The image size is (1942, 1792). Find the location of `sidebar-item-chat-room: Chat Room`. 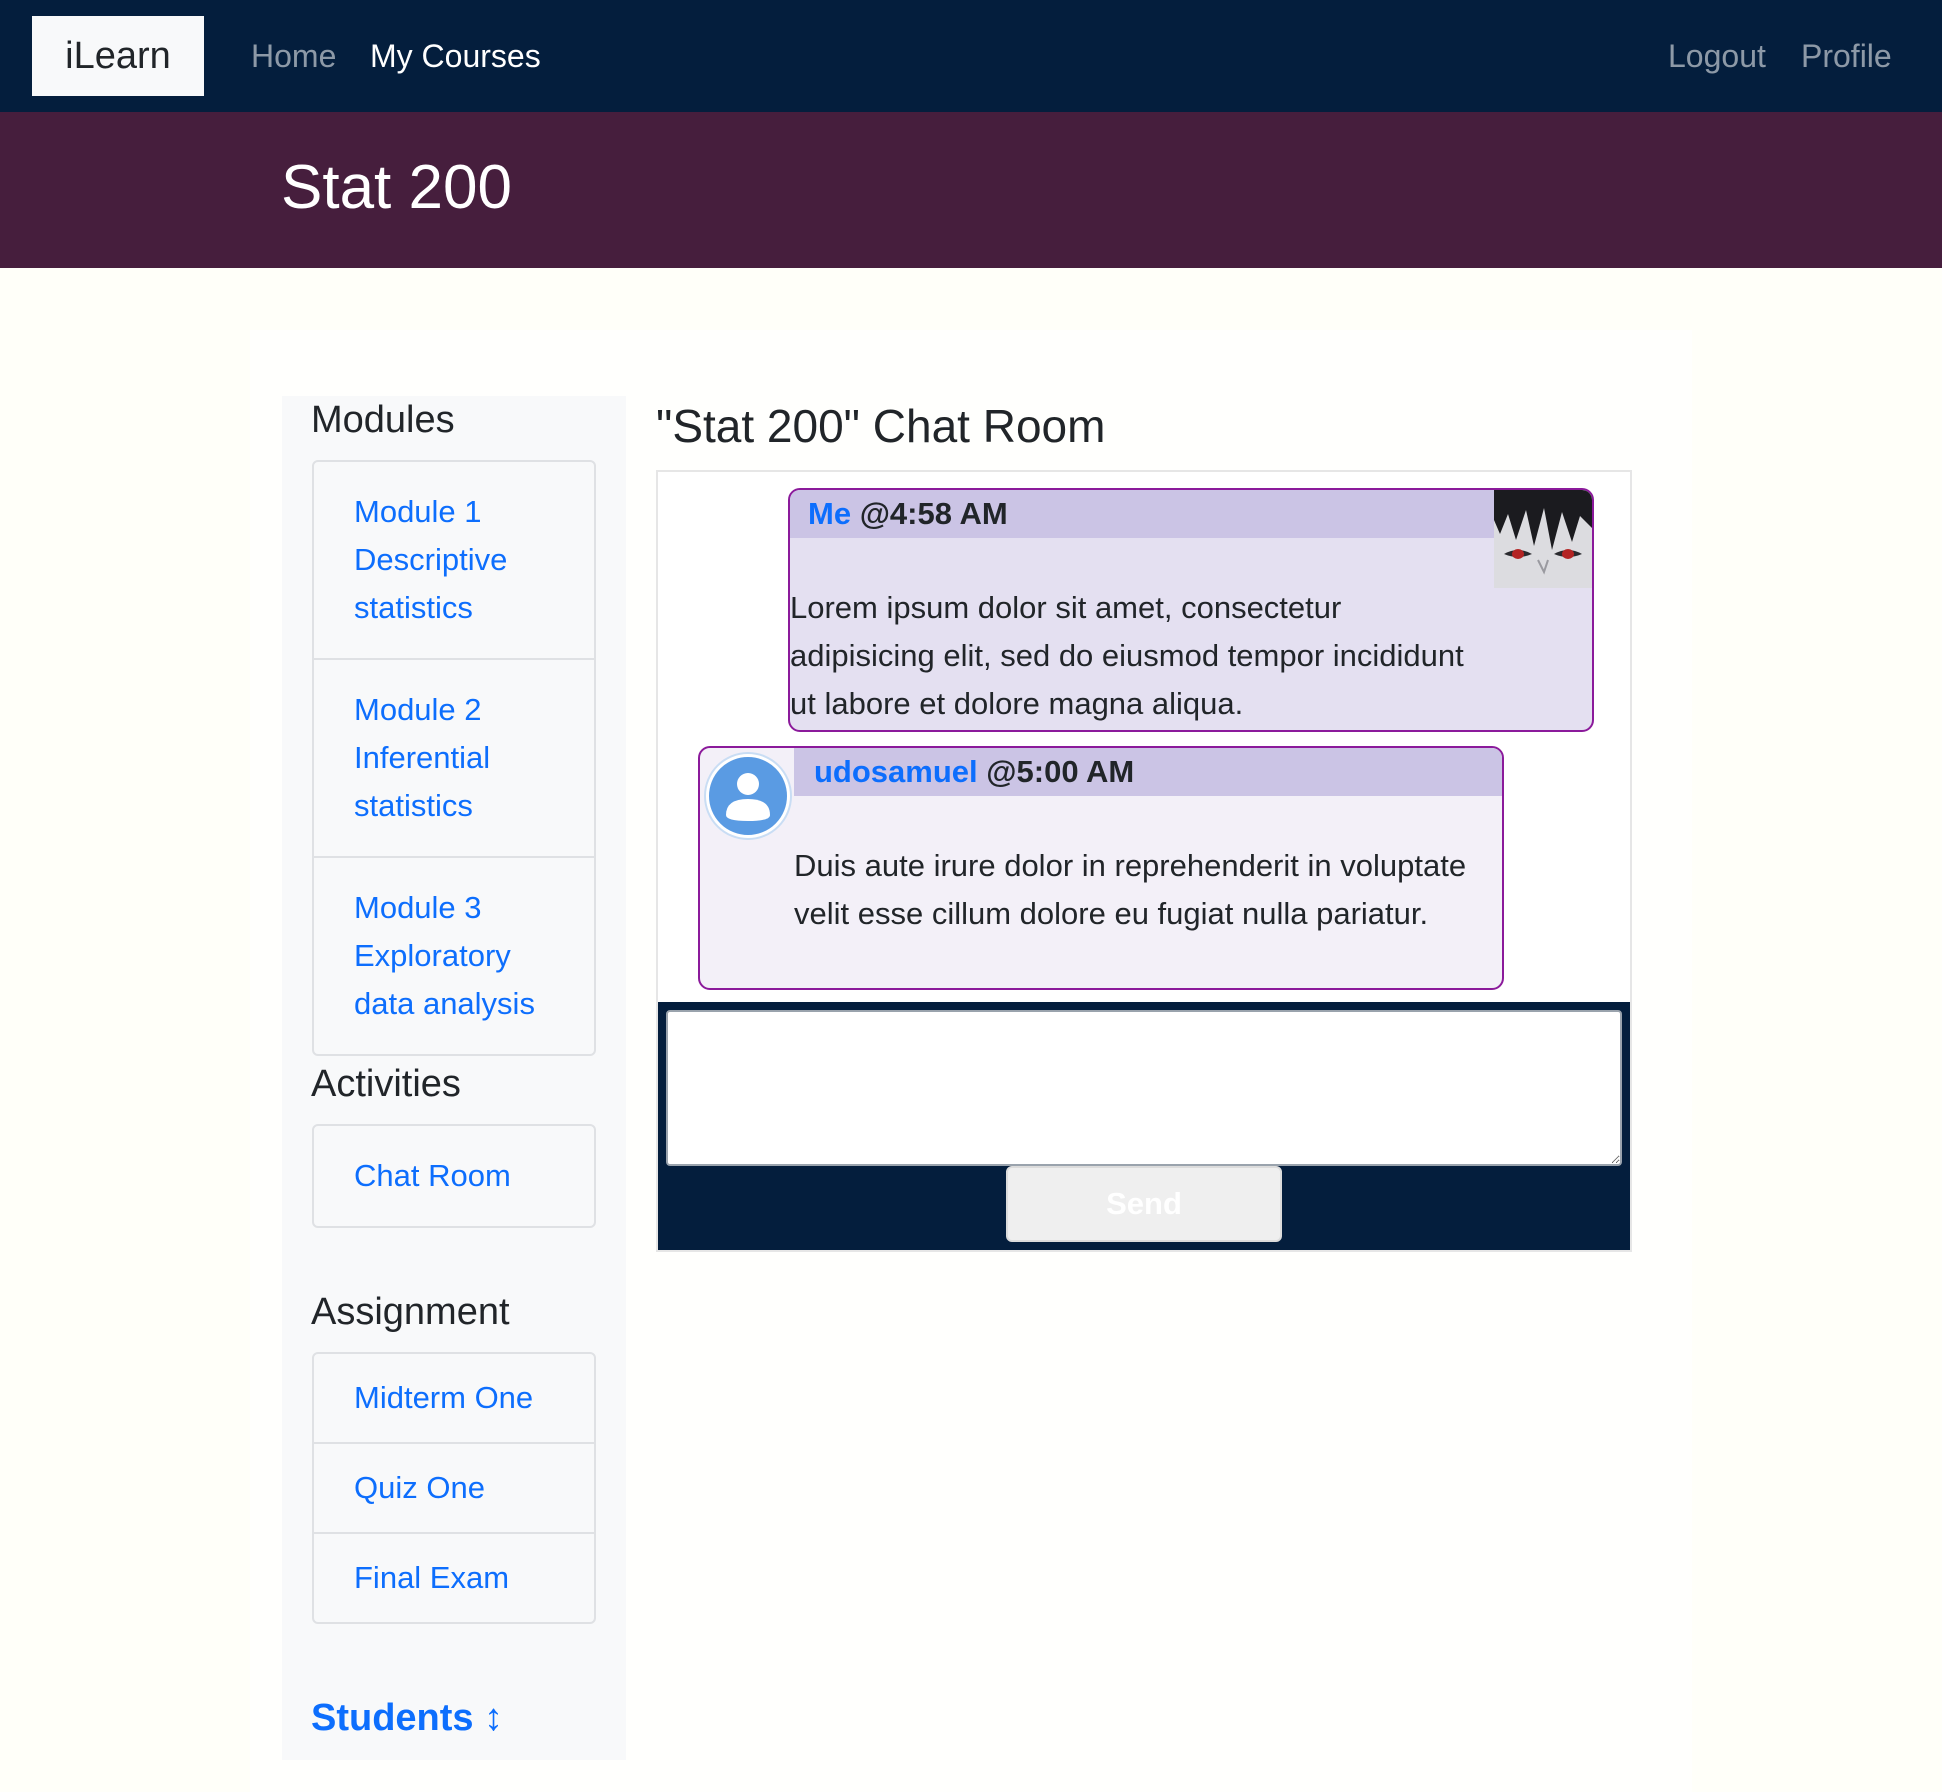

sidebar-item-chat-room: Chat Room is located at coordinates (454, 1176).